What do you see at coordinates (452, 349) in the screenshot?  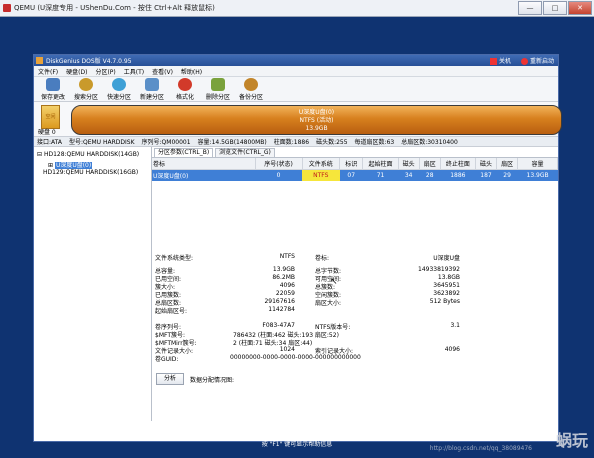 I see `index-size-value: 4096` at bounding box center [452, 349].